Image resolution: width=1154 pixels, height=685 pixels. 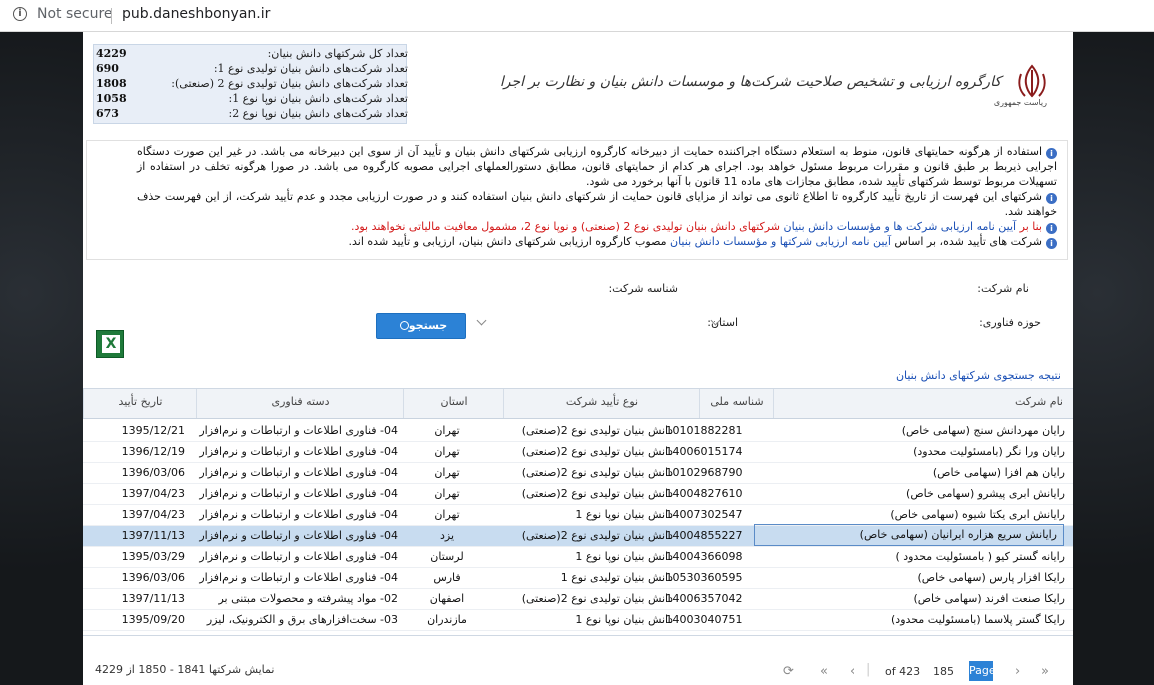 I want to click on cell-date: 1397/04/23, so click(x=153, y=493).